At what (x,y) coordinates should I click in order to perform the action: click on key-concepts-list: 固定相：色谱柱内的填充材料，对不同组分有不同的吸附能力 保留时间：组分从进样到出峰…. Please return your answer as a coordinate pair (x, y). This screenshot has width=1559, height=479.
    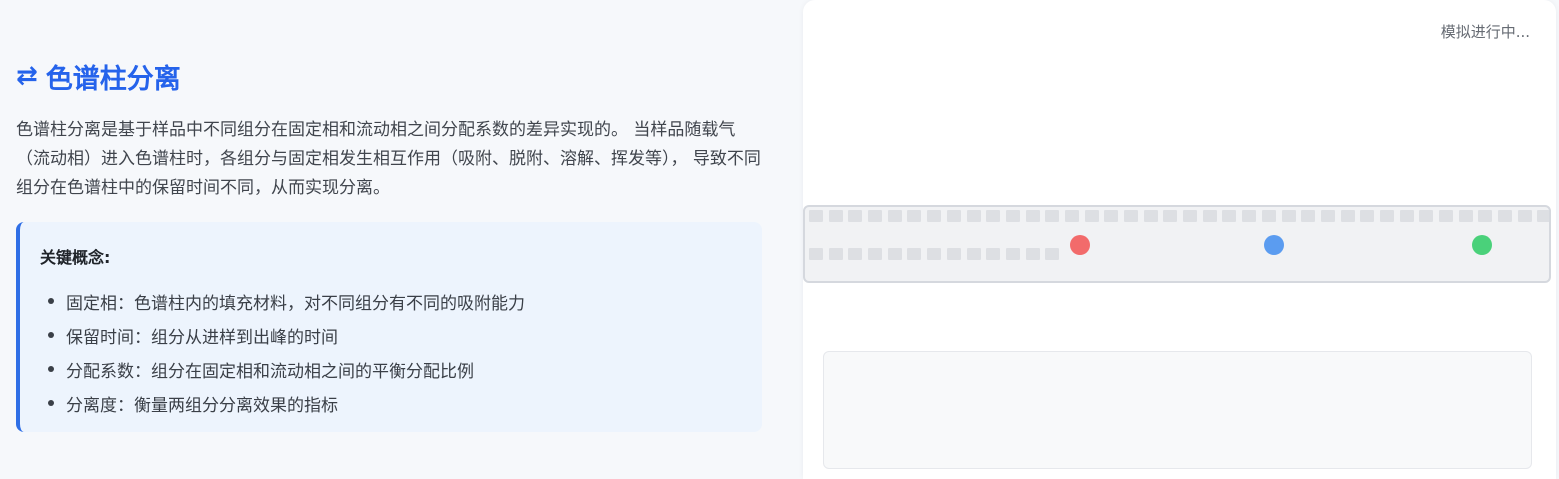
    Looking at the image, I should click on (391, 352).